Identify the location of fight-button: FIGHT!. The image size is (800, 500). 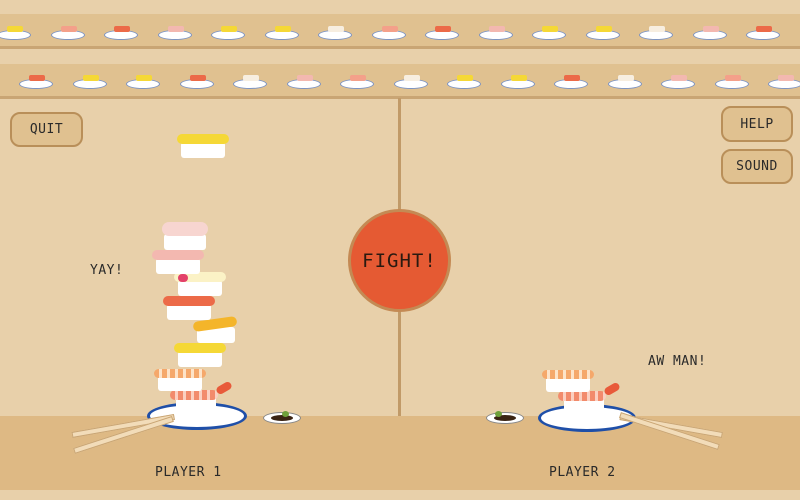
(399, 260).